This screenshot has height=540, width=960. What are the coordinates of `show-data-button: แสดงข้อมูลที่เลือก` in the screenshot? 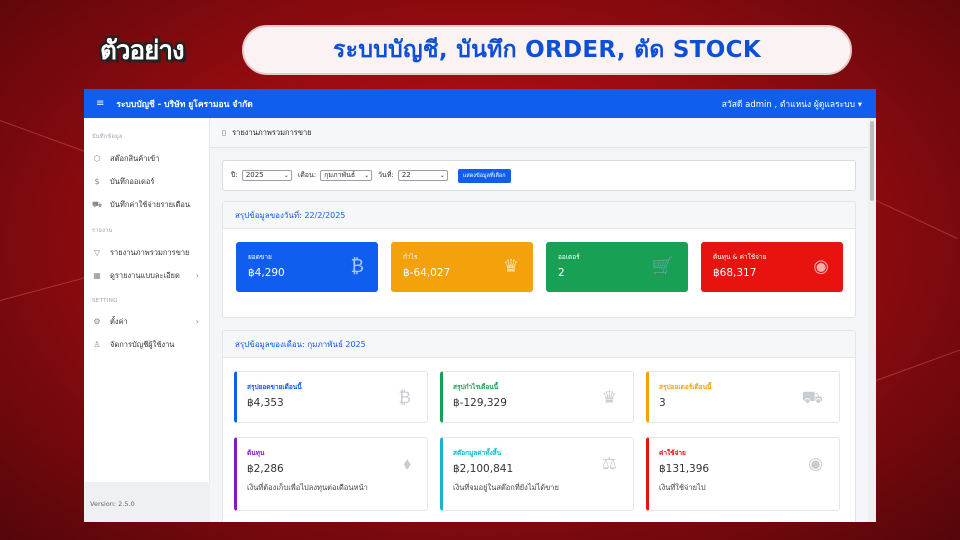 It's located at (484, 175).